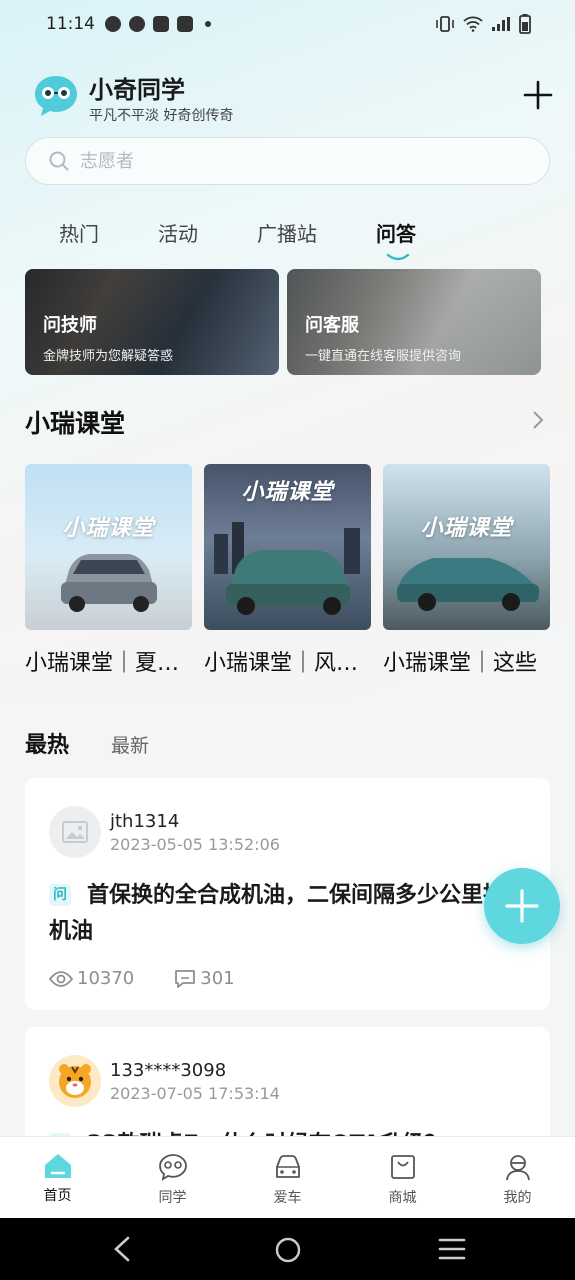 The width and height of the screenshot is (575, 1280). What do you see at coordinates (57, 1196) in the screenshot?
I see `nav-label: 首页` at bounding box center [57, 1196].